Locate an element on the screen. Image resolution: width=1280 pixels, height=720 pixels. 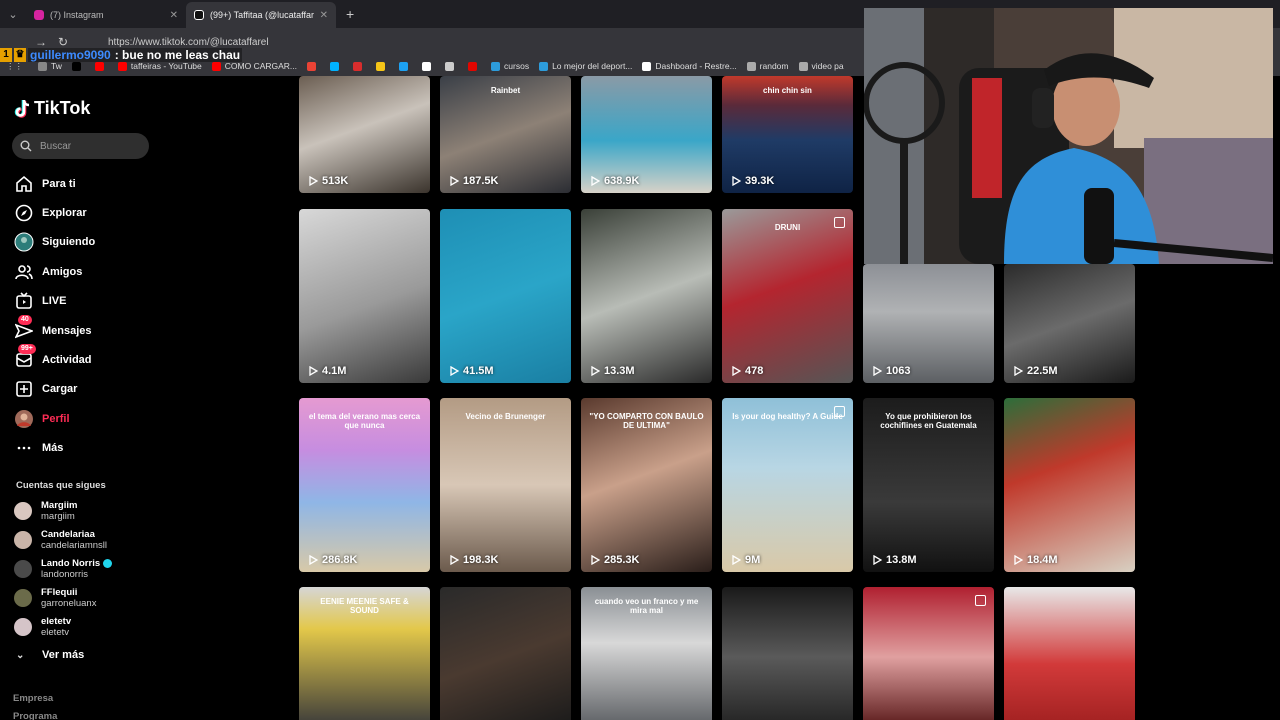
view-count: 478 is located at coordinates (747, 371).